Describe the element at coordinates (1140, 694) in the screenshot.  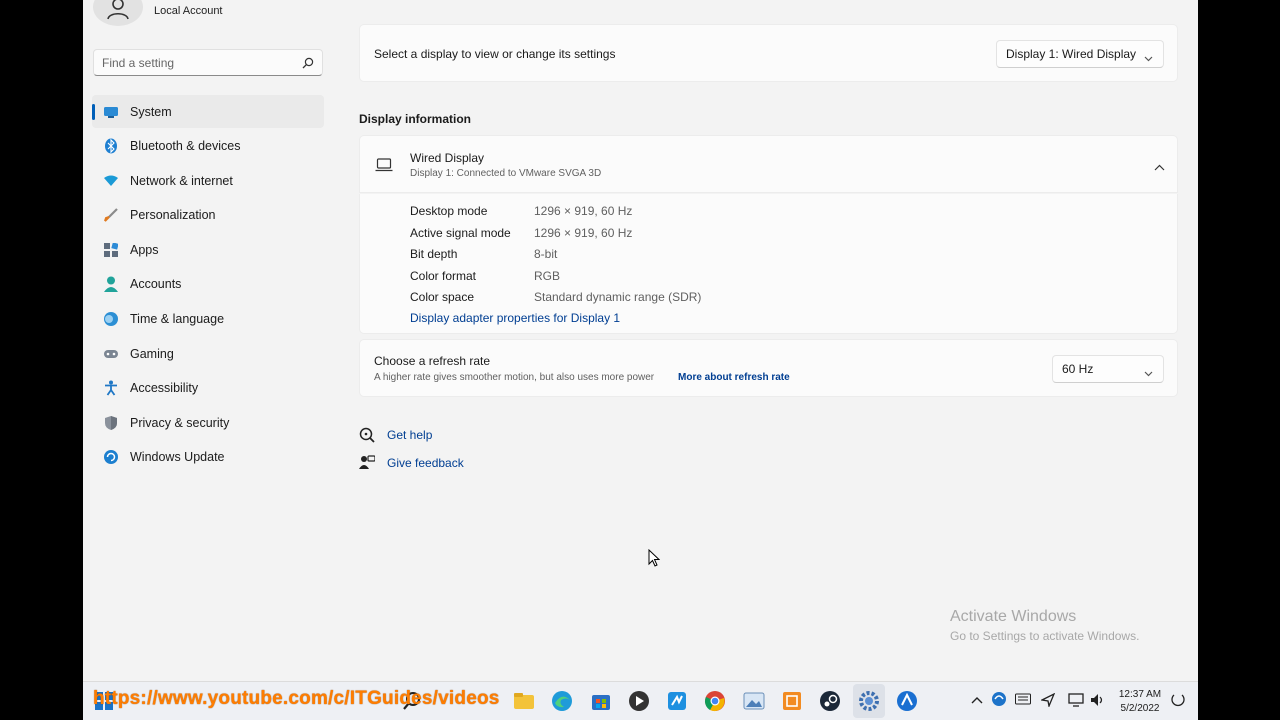
I see `clock-time: 12:37 AM` at that location.